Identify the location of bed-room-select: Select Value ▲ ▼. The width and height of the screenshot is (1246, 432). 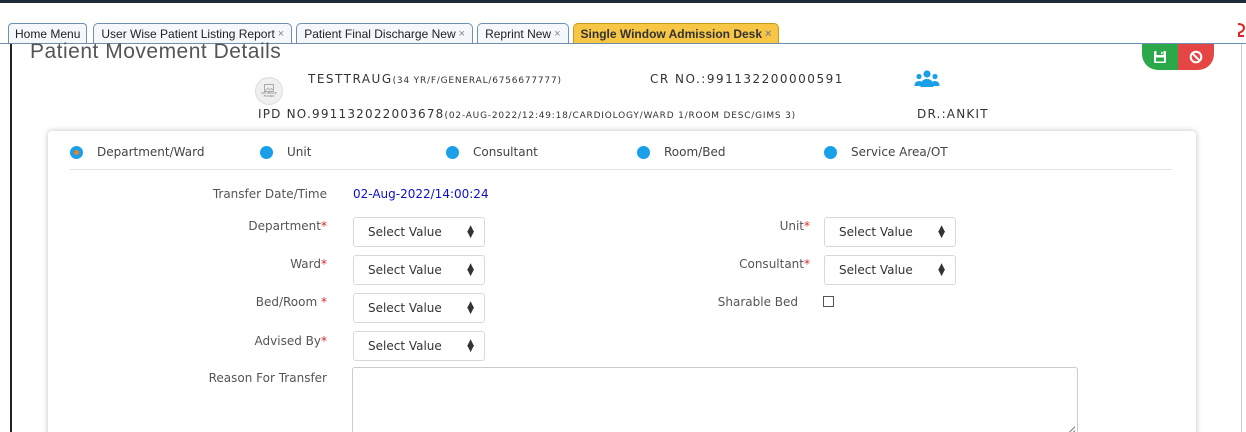
(419, 308).